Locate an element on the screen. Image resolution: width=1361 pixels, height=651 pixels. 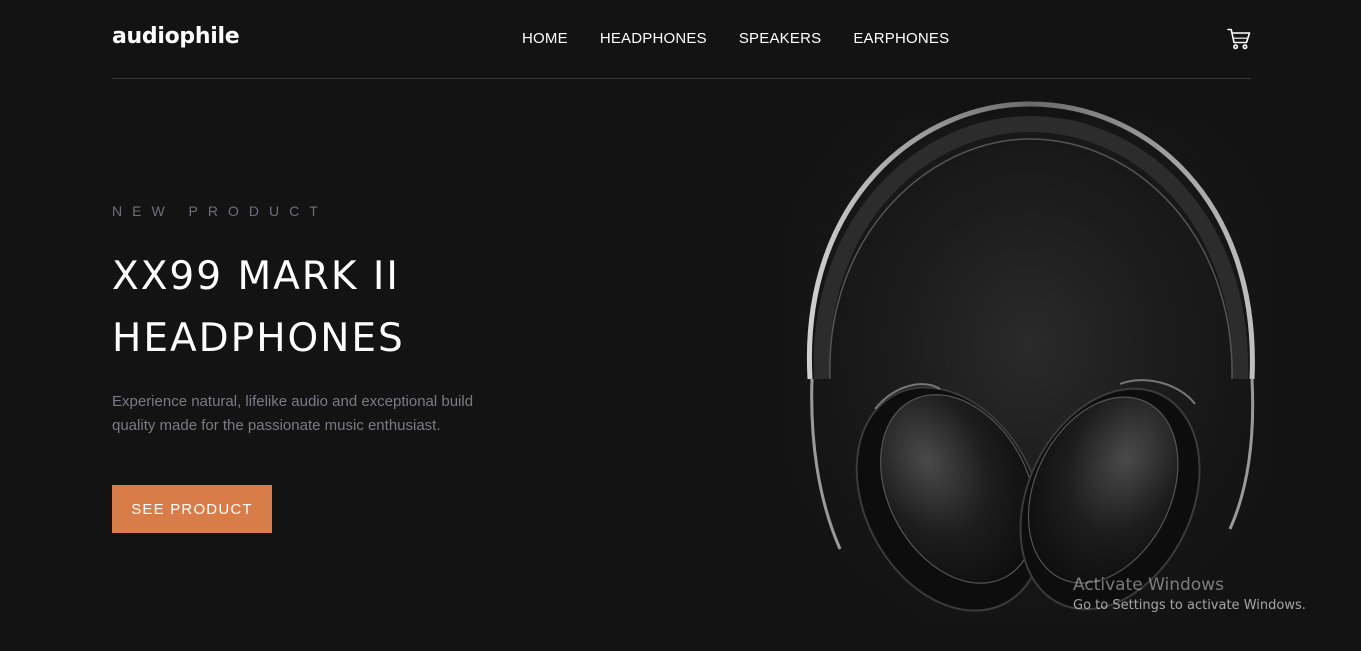
nav-headphones: HEADPHONES is located at coordinates (653, 38).